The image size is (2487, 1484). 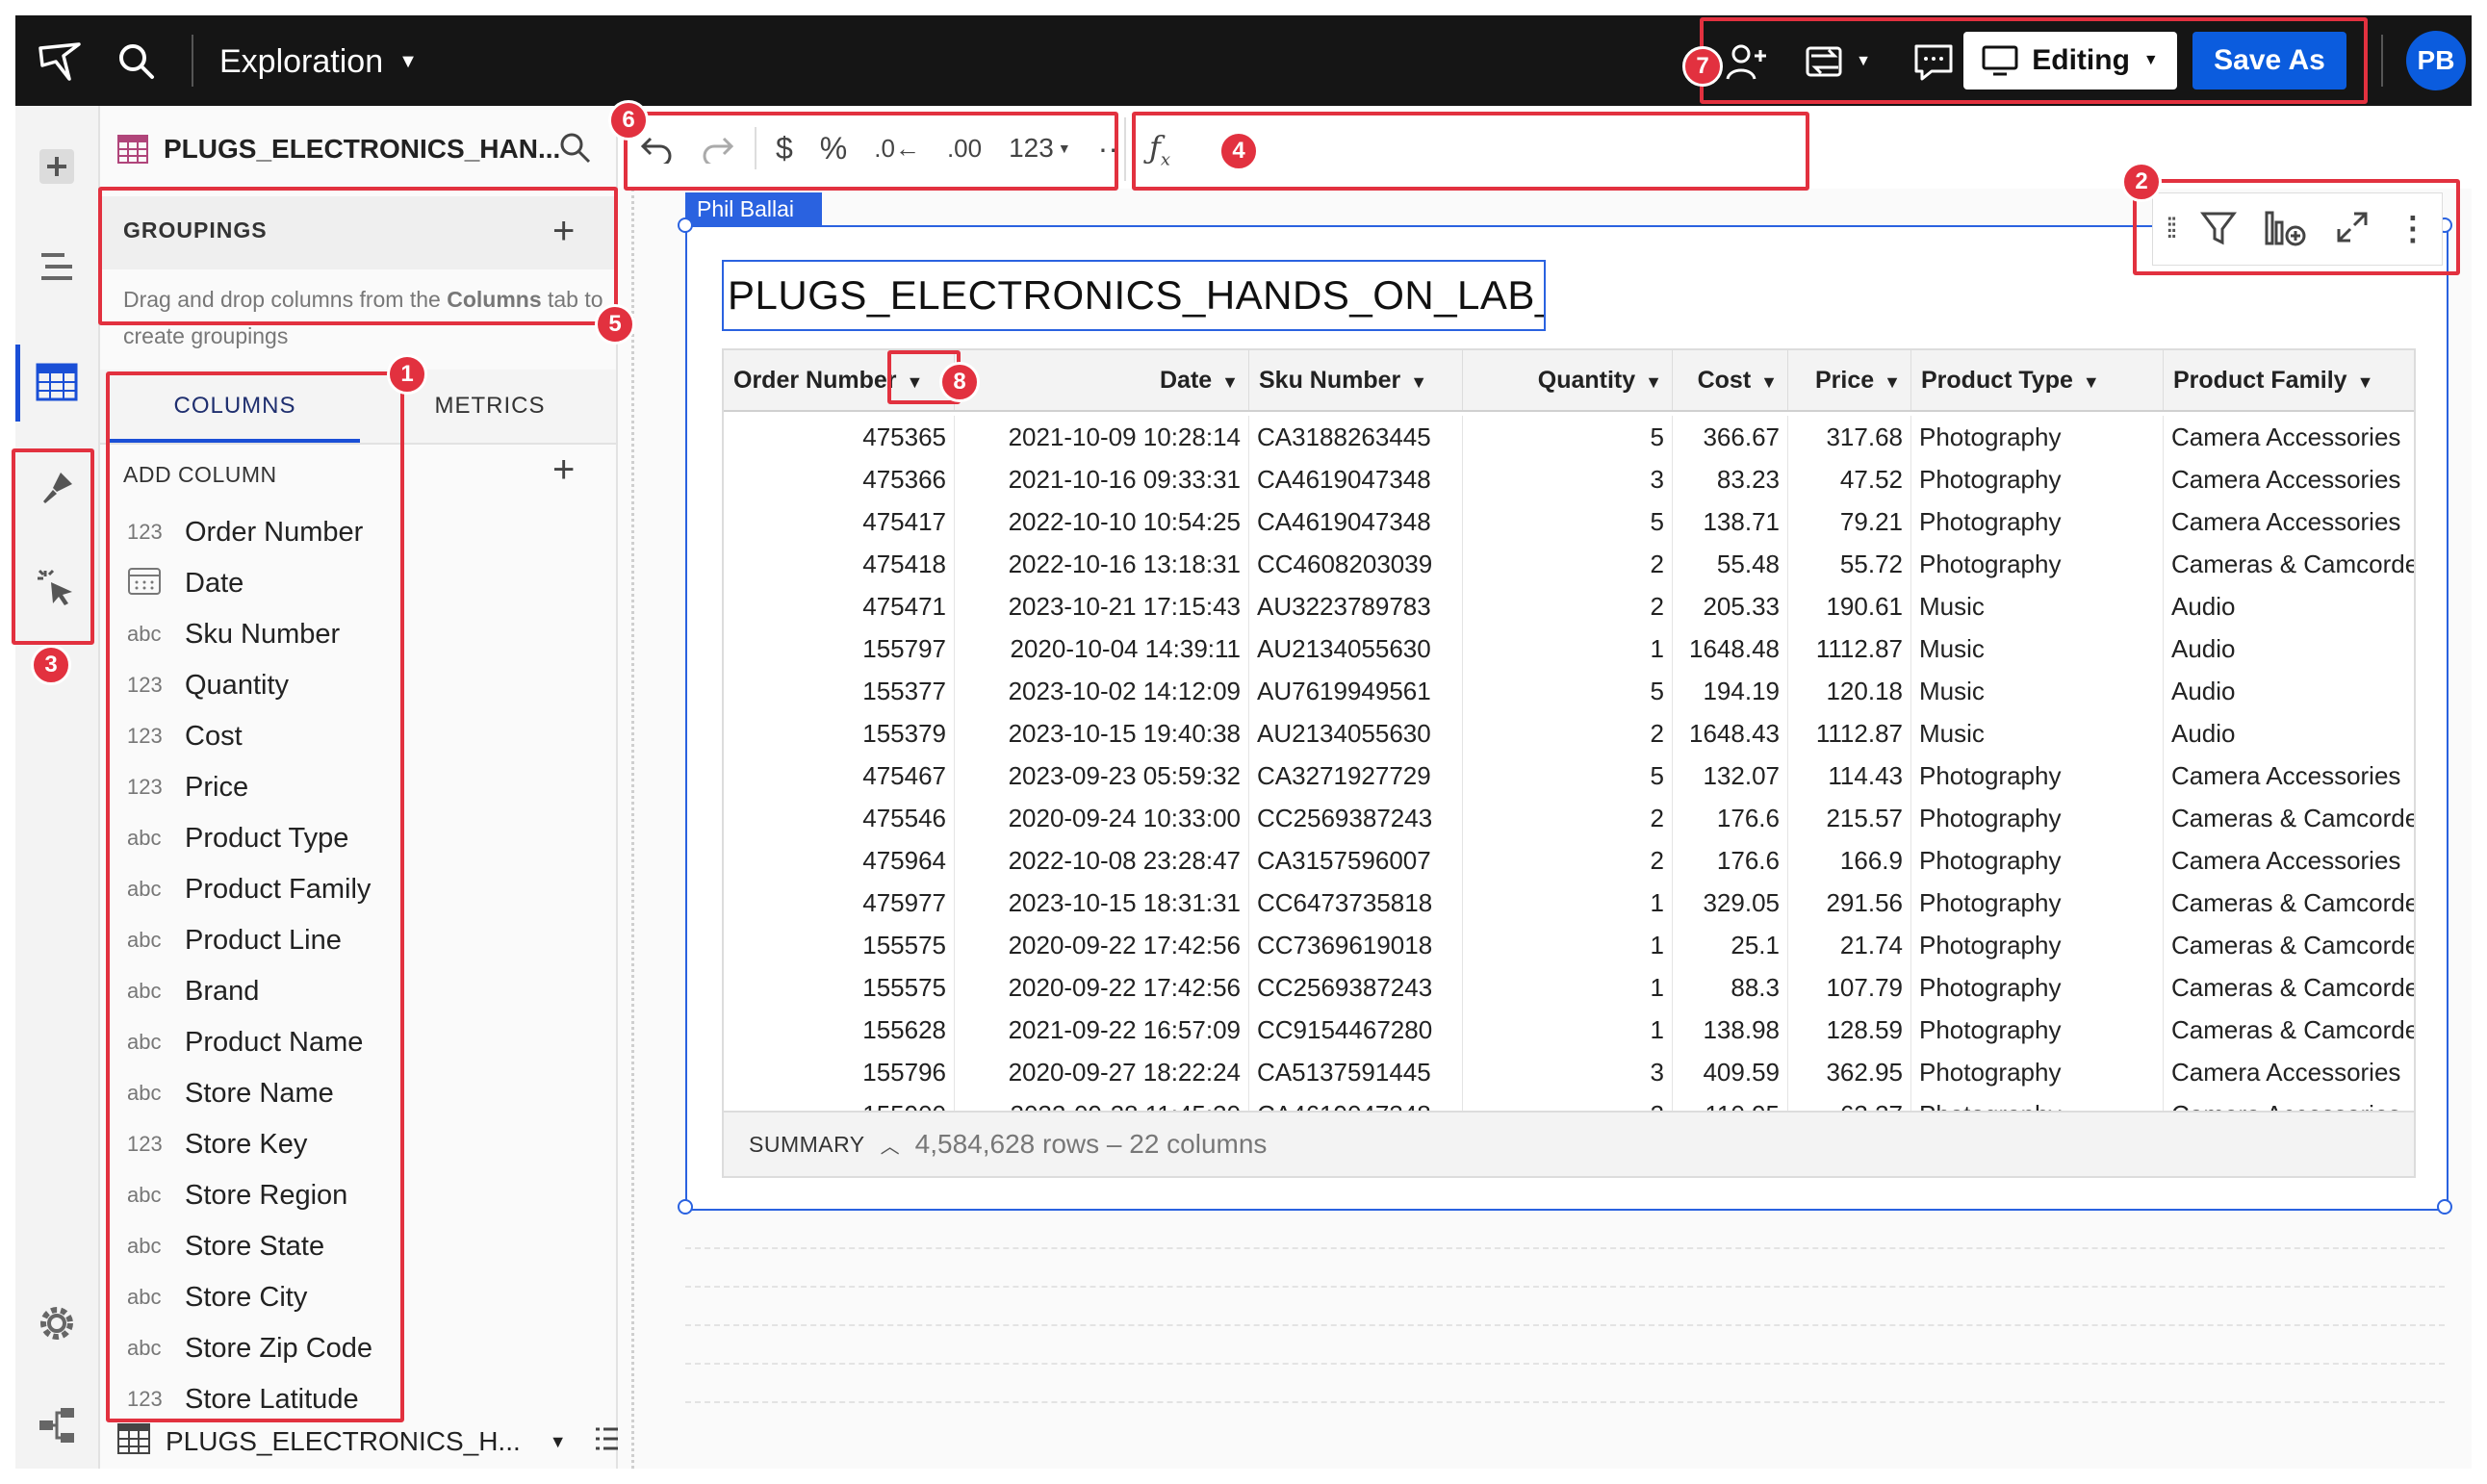 What do you see at coordinates (1849, 861) in the screenshot?
I see `table-cell: 166.9` at bounding box center [1849, 861].